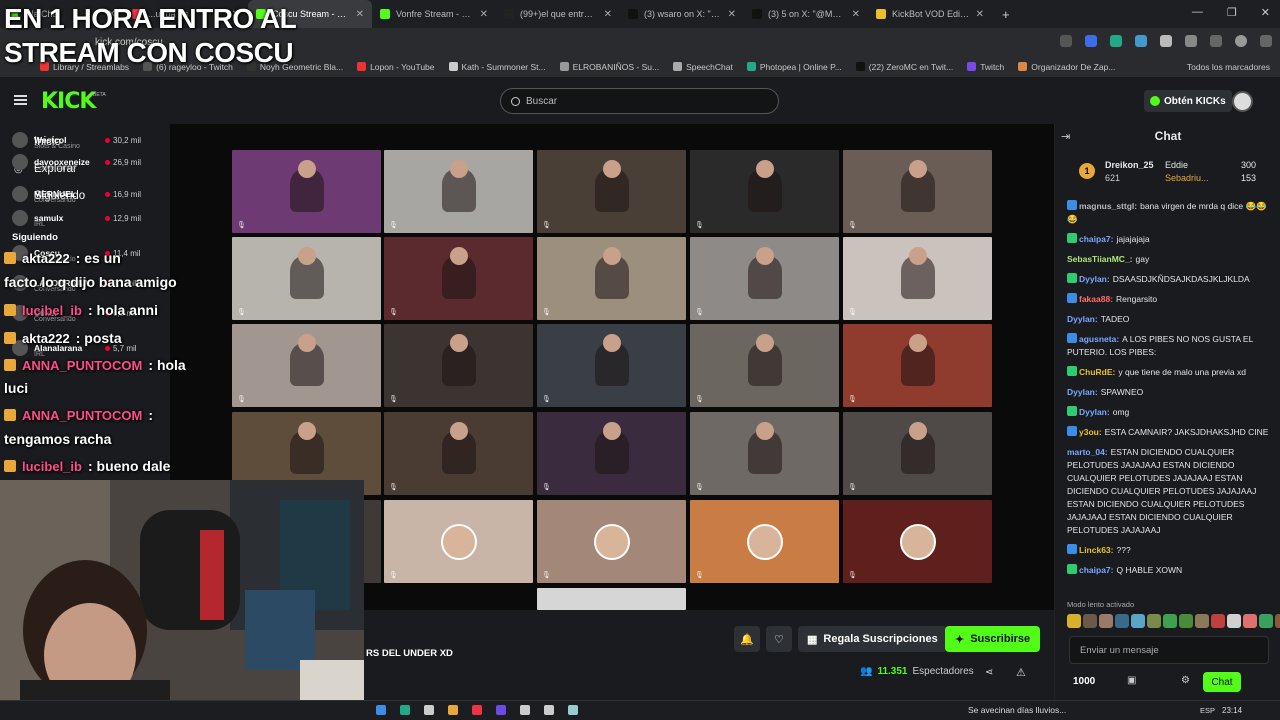 The height and width of the screenshot is (720, 1280). I want to click on bookmark-item: Twitch, so click(985, 67).